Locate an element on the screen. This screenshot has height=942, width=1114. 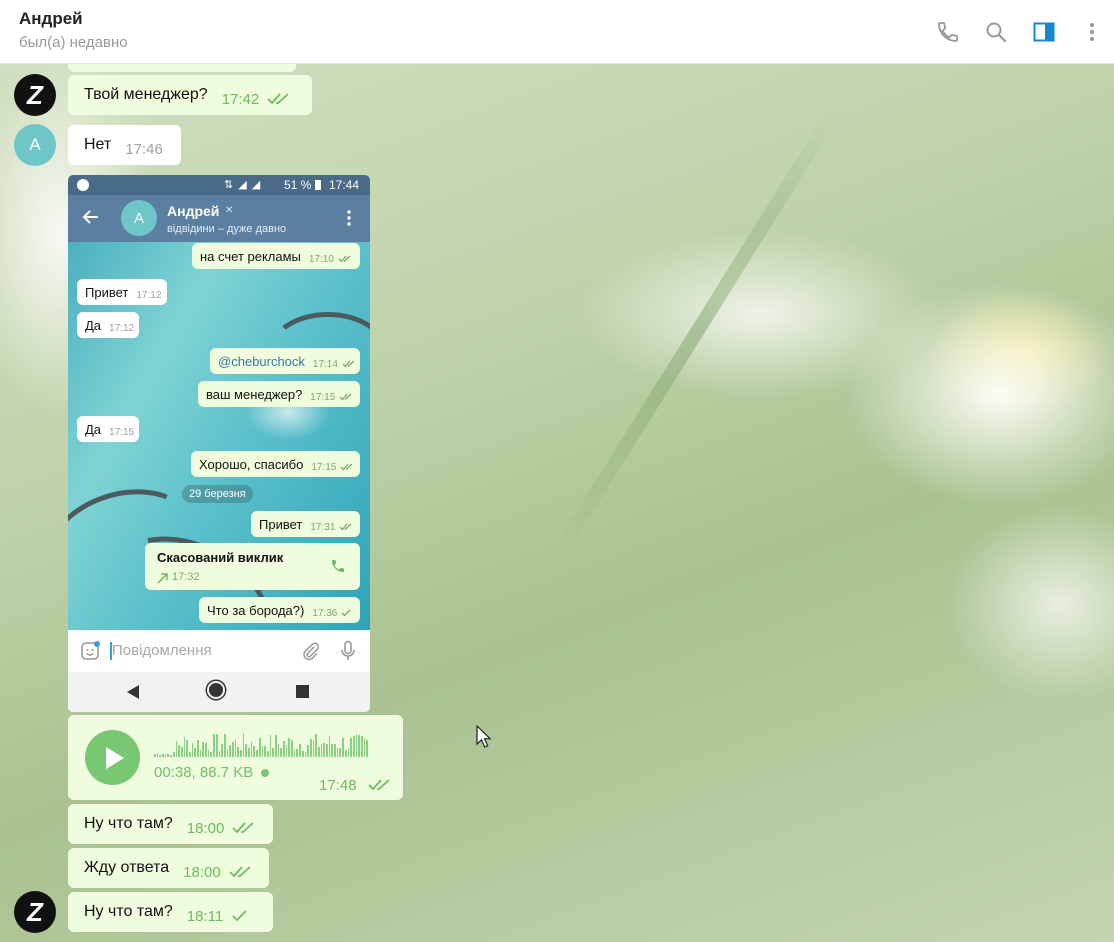
avatar-contact: A is located at coordinates (35, 145).